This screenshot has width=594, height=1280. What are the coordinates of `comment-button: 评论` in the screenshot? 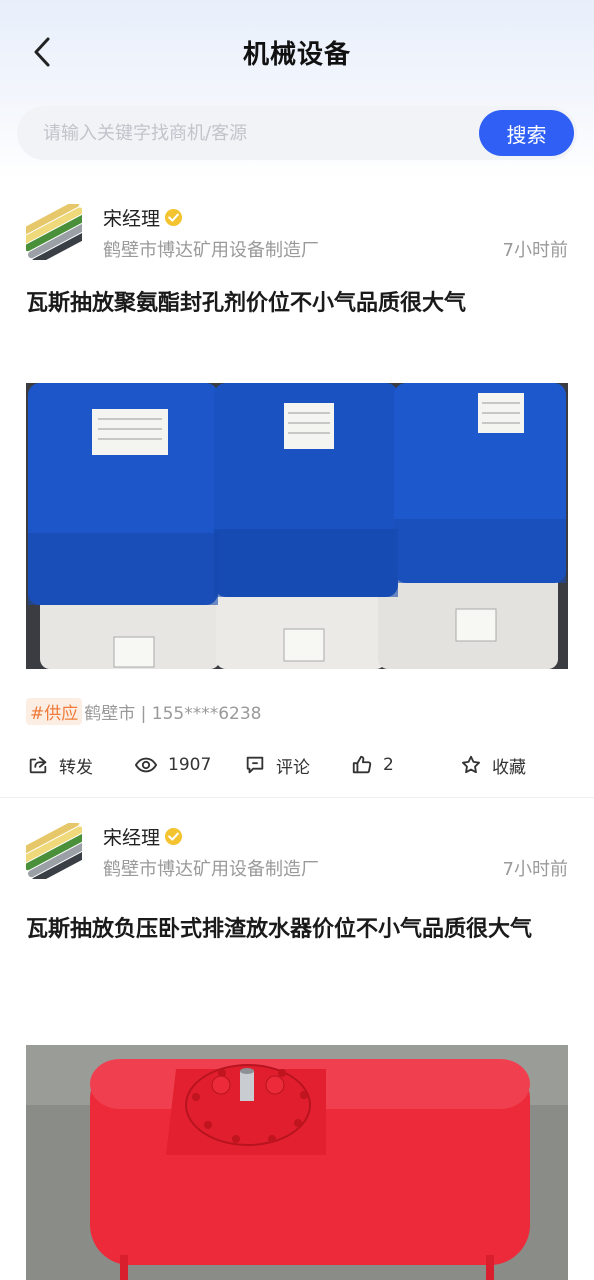 It's located at (277, 765).